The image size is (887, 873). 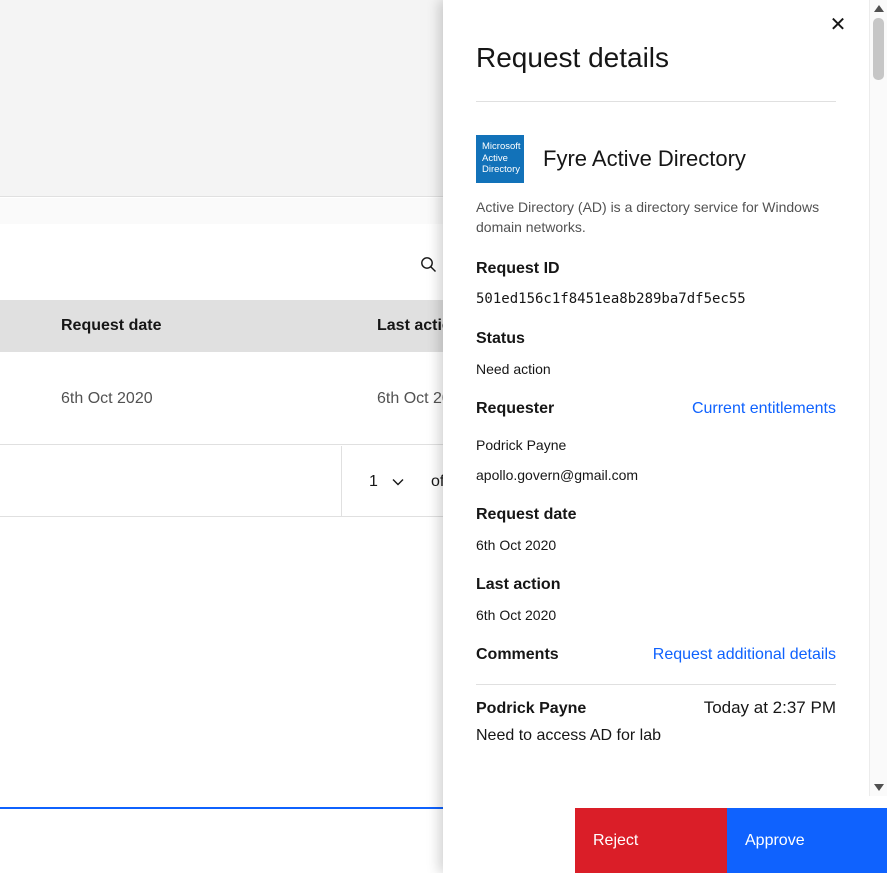 I want to click on page-number-select: 1, so click(x=372, y=481).